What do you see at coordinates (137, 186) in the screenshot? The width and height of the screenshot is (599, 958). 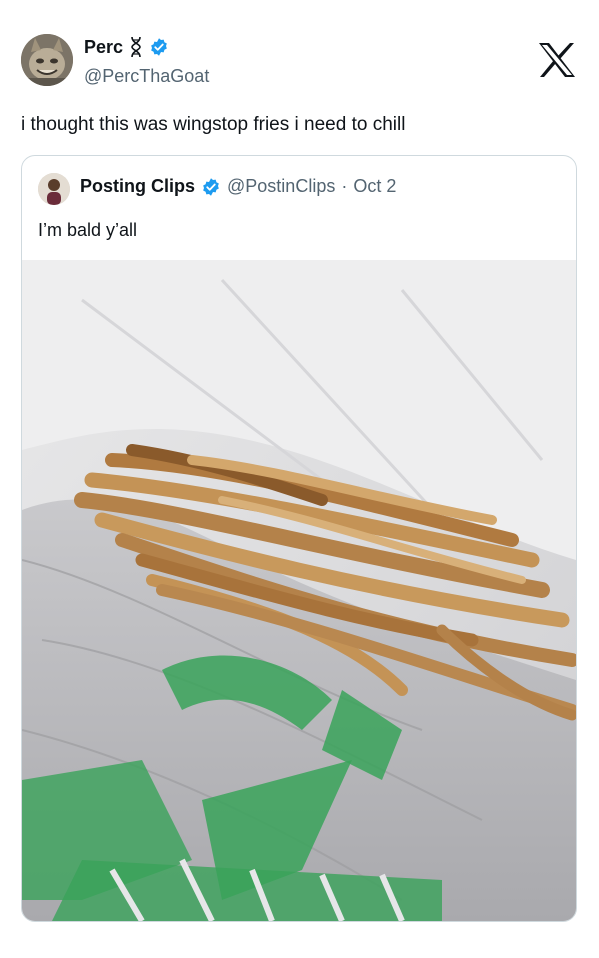 I see `quoted-display-name: Posting Clips` at bounding box center [137, 186].